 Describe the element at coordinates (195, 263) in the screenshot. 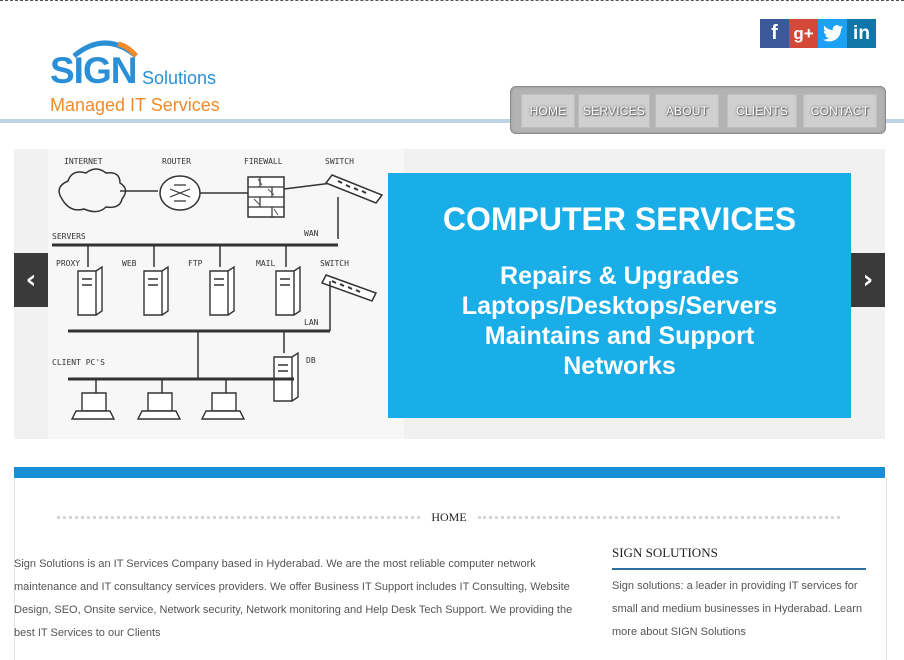

I see `label-ftp: FTP` at that location.